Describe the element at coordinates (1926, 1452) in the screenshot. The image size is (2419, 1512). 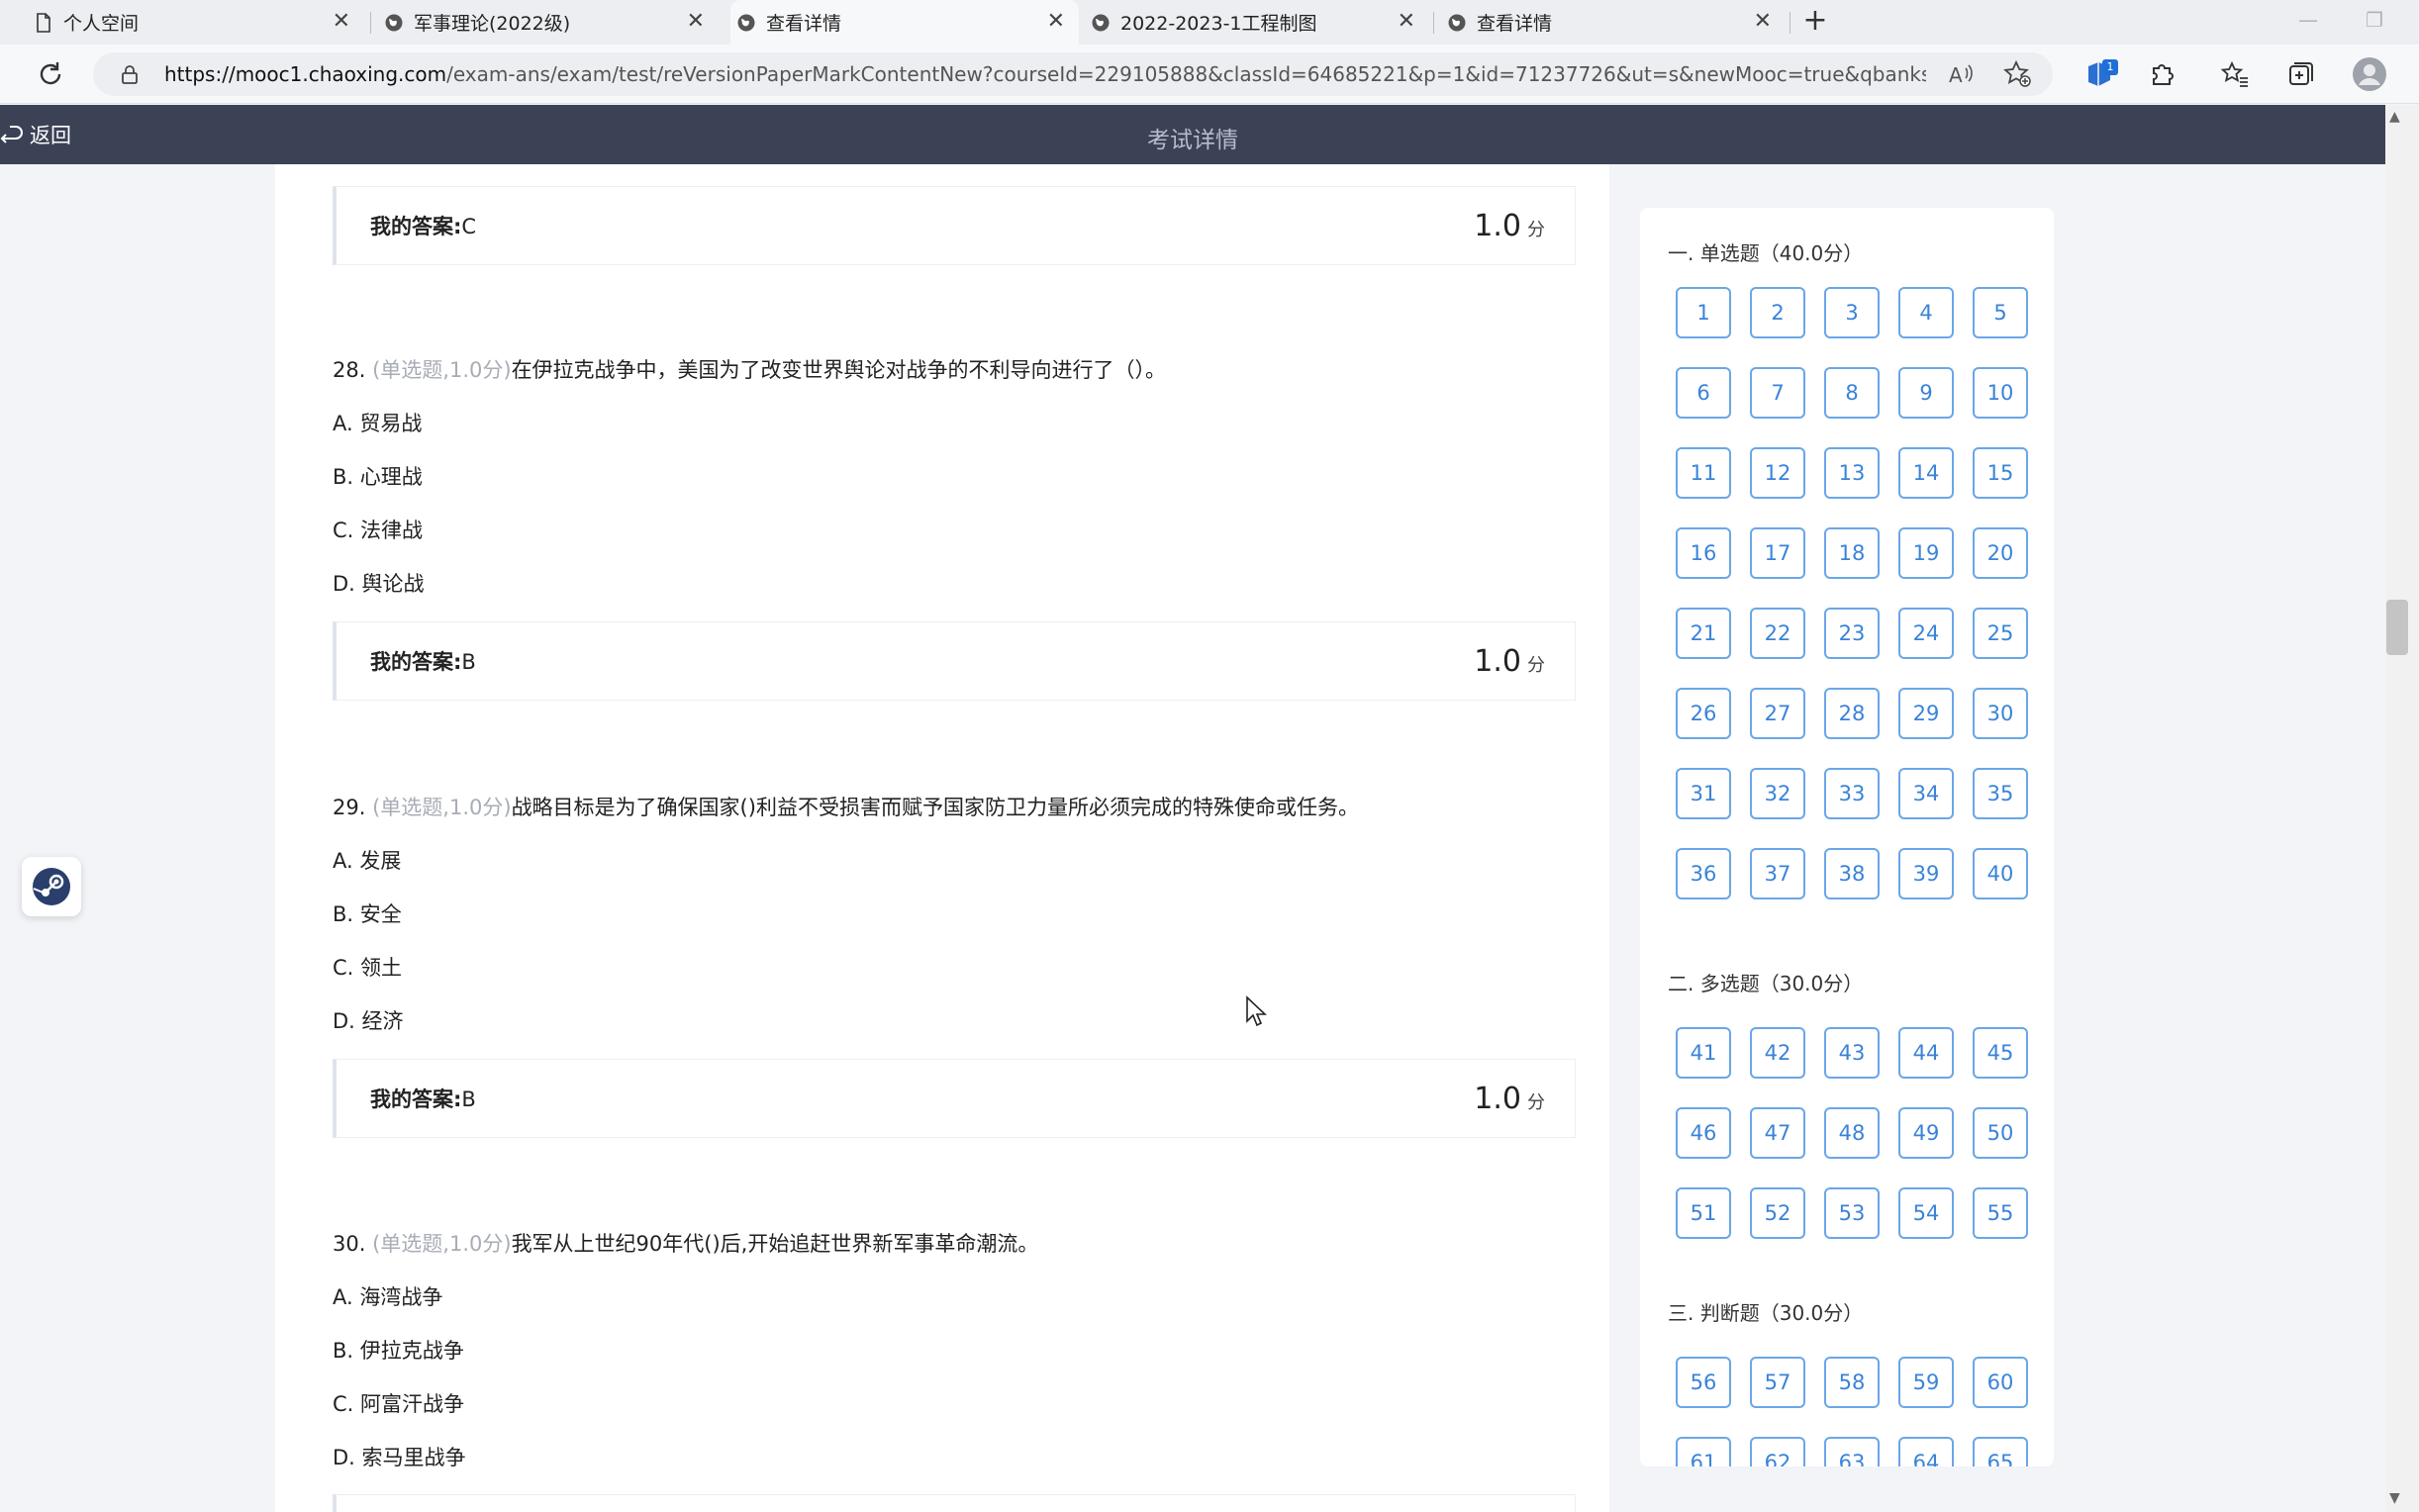
I see `question-number-button: 64` at that location.